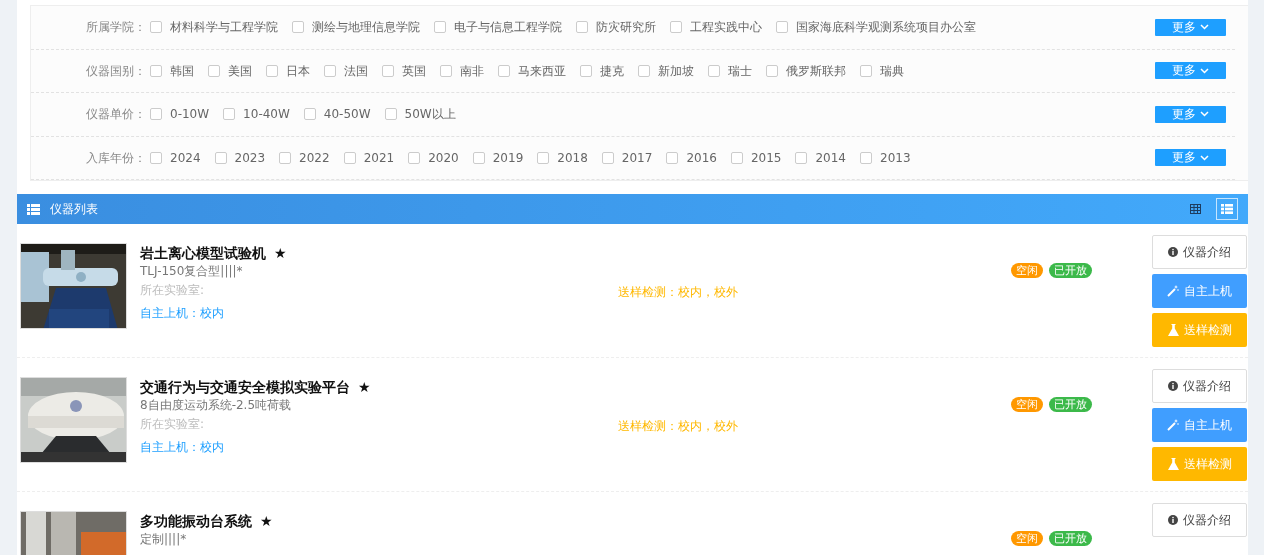 The width and height of the screenshot is (1264, 555). I want to click on grid-icon, so click(1195, 209).